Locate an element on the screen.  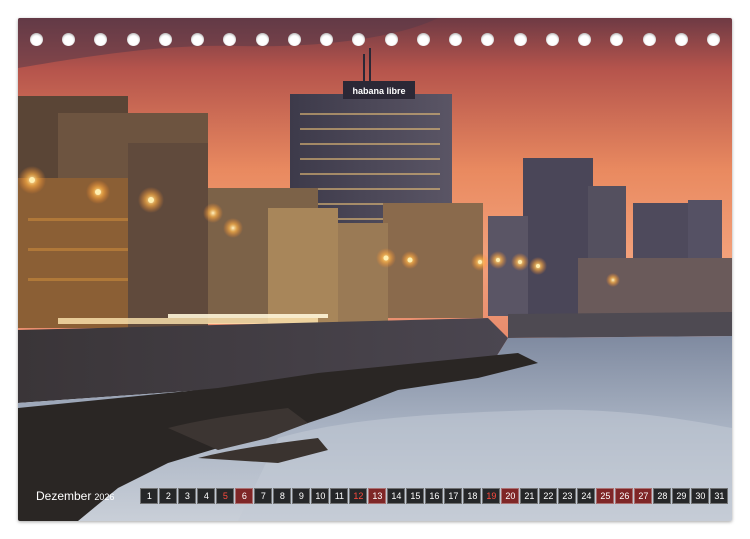
day-cell: 3 is located at coordinates (187, 496).